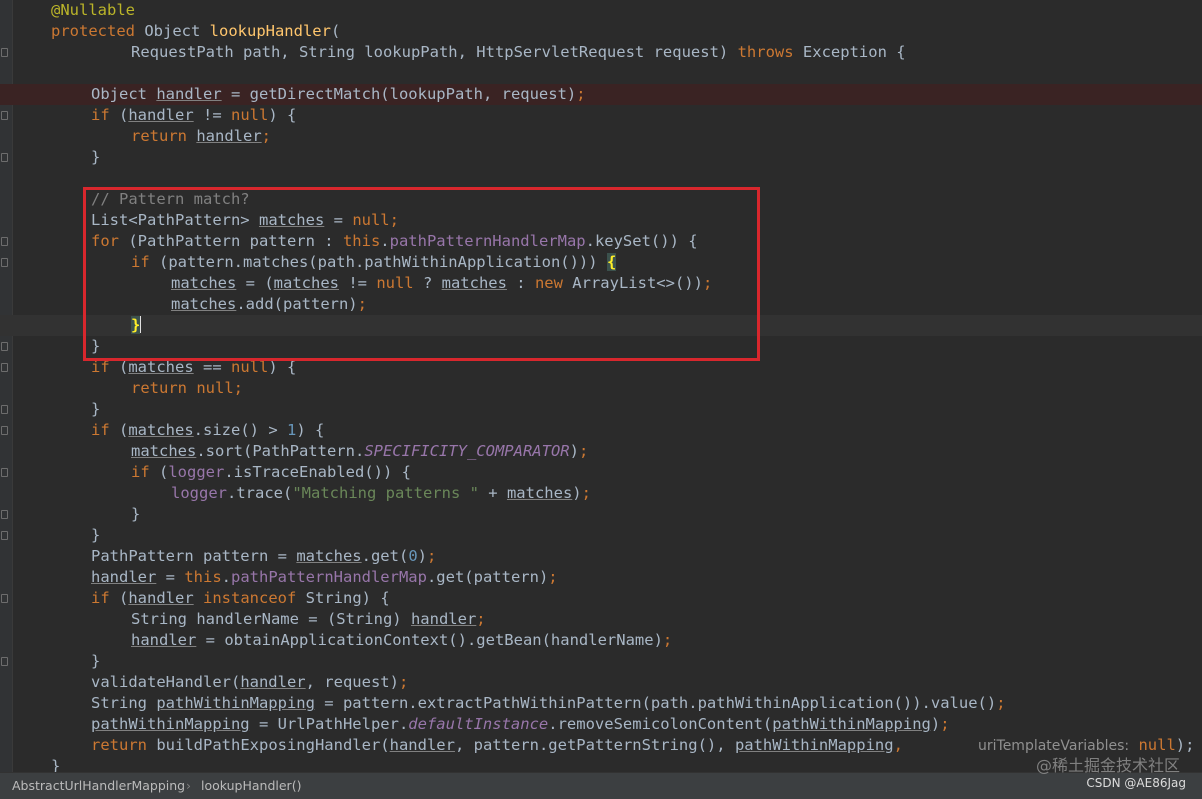  I want to click on code-line: if (handler != null) {, so click(601, 115).